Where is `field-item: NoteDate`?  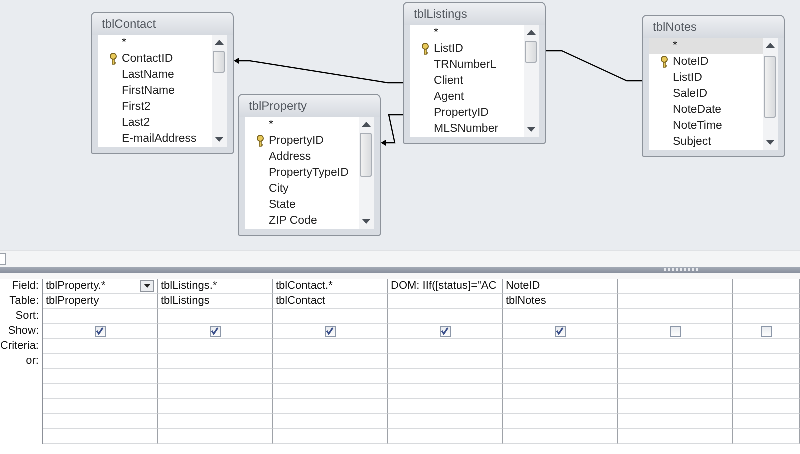 field-item: NoteDate is located at coordinates (706, 110).